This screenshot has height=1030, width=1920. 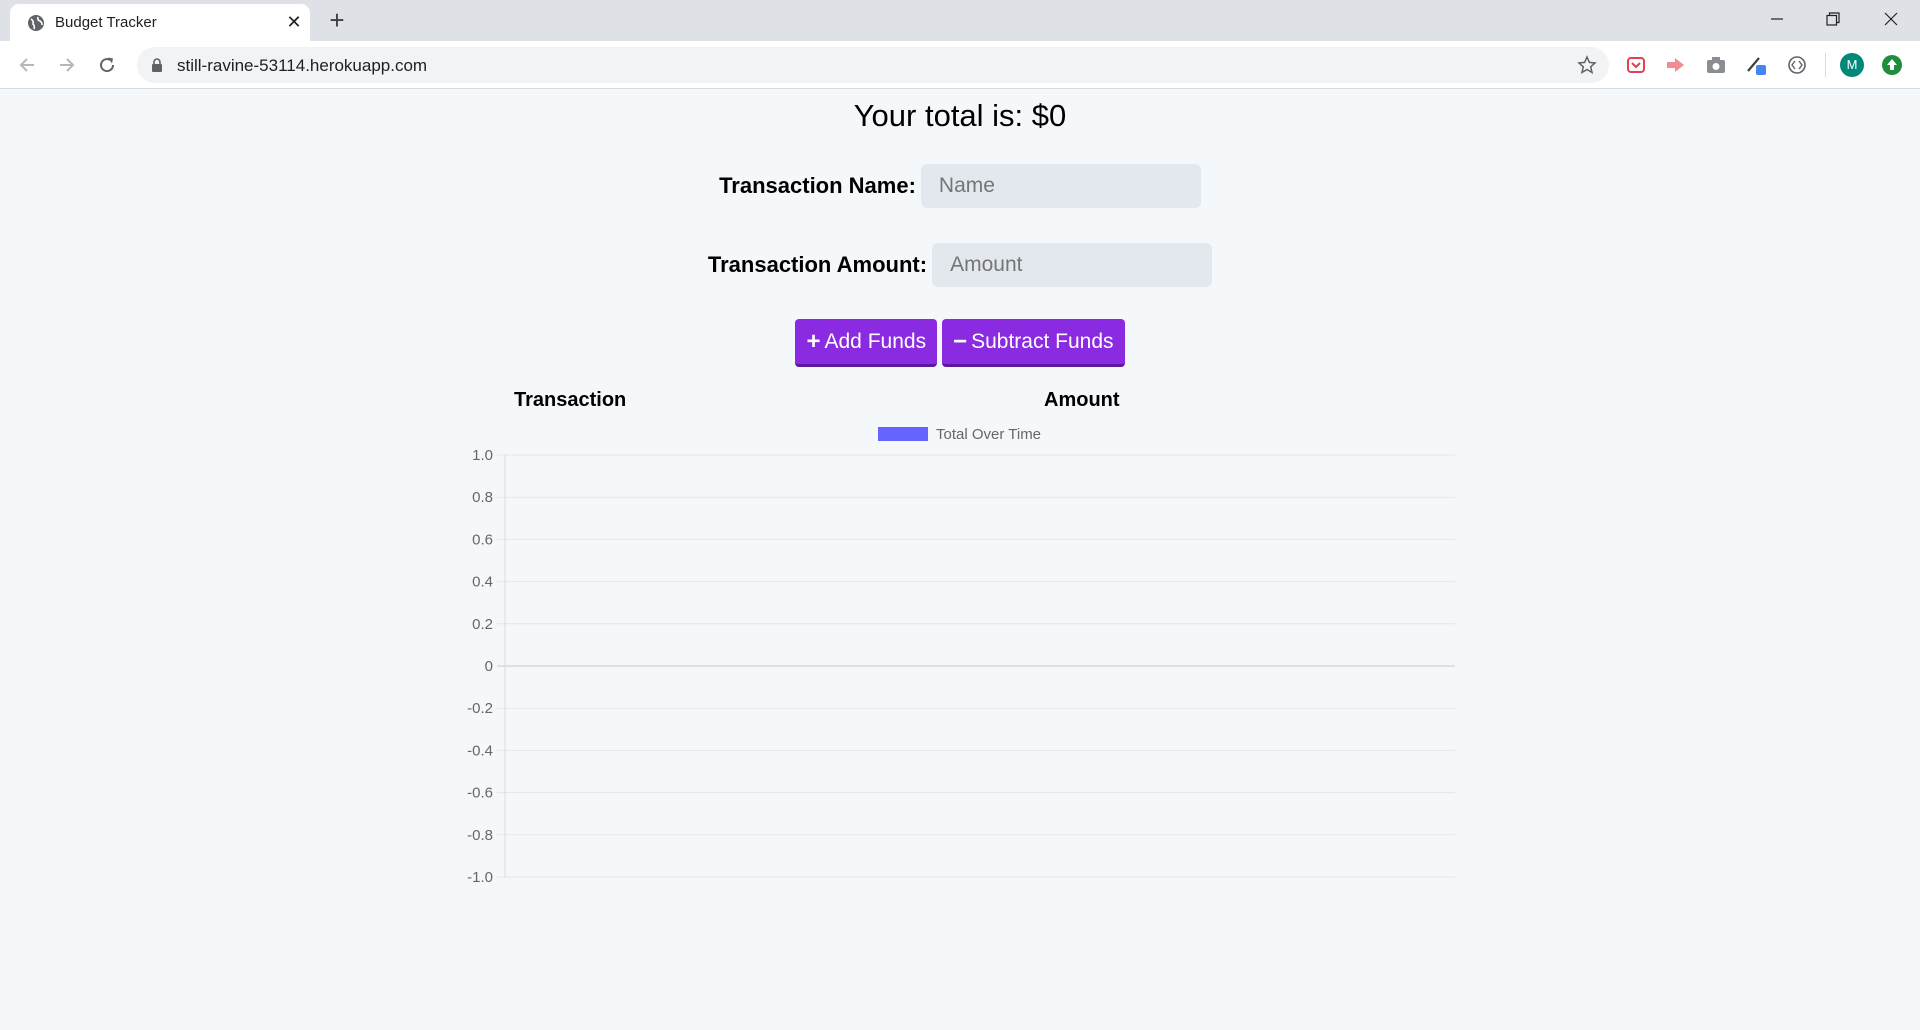 I want to click on tab-title: Budget Tracker, so click(x=106, y=22).